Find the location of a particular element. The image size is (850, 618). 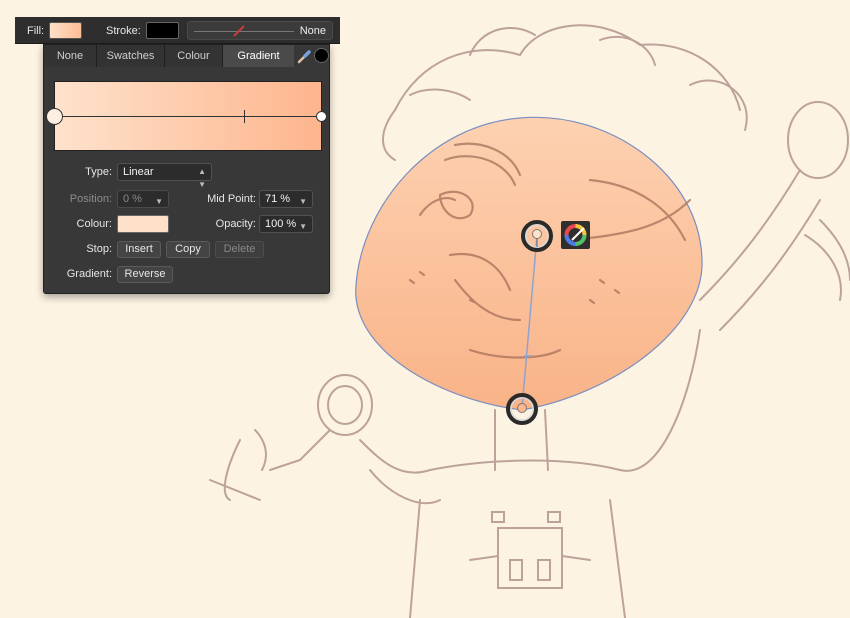

tab-colour: Colour is located at coordinates (194, 56).